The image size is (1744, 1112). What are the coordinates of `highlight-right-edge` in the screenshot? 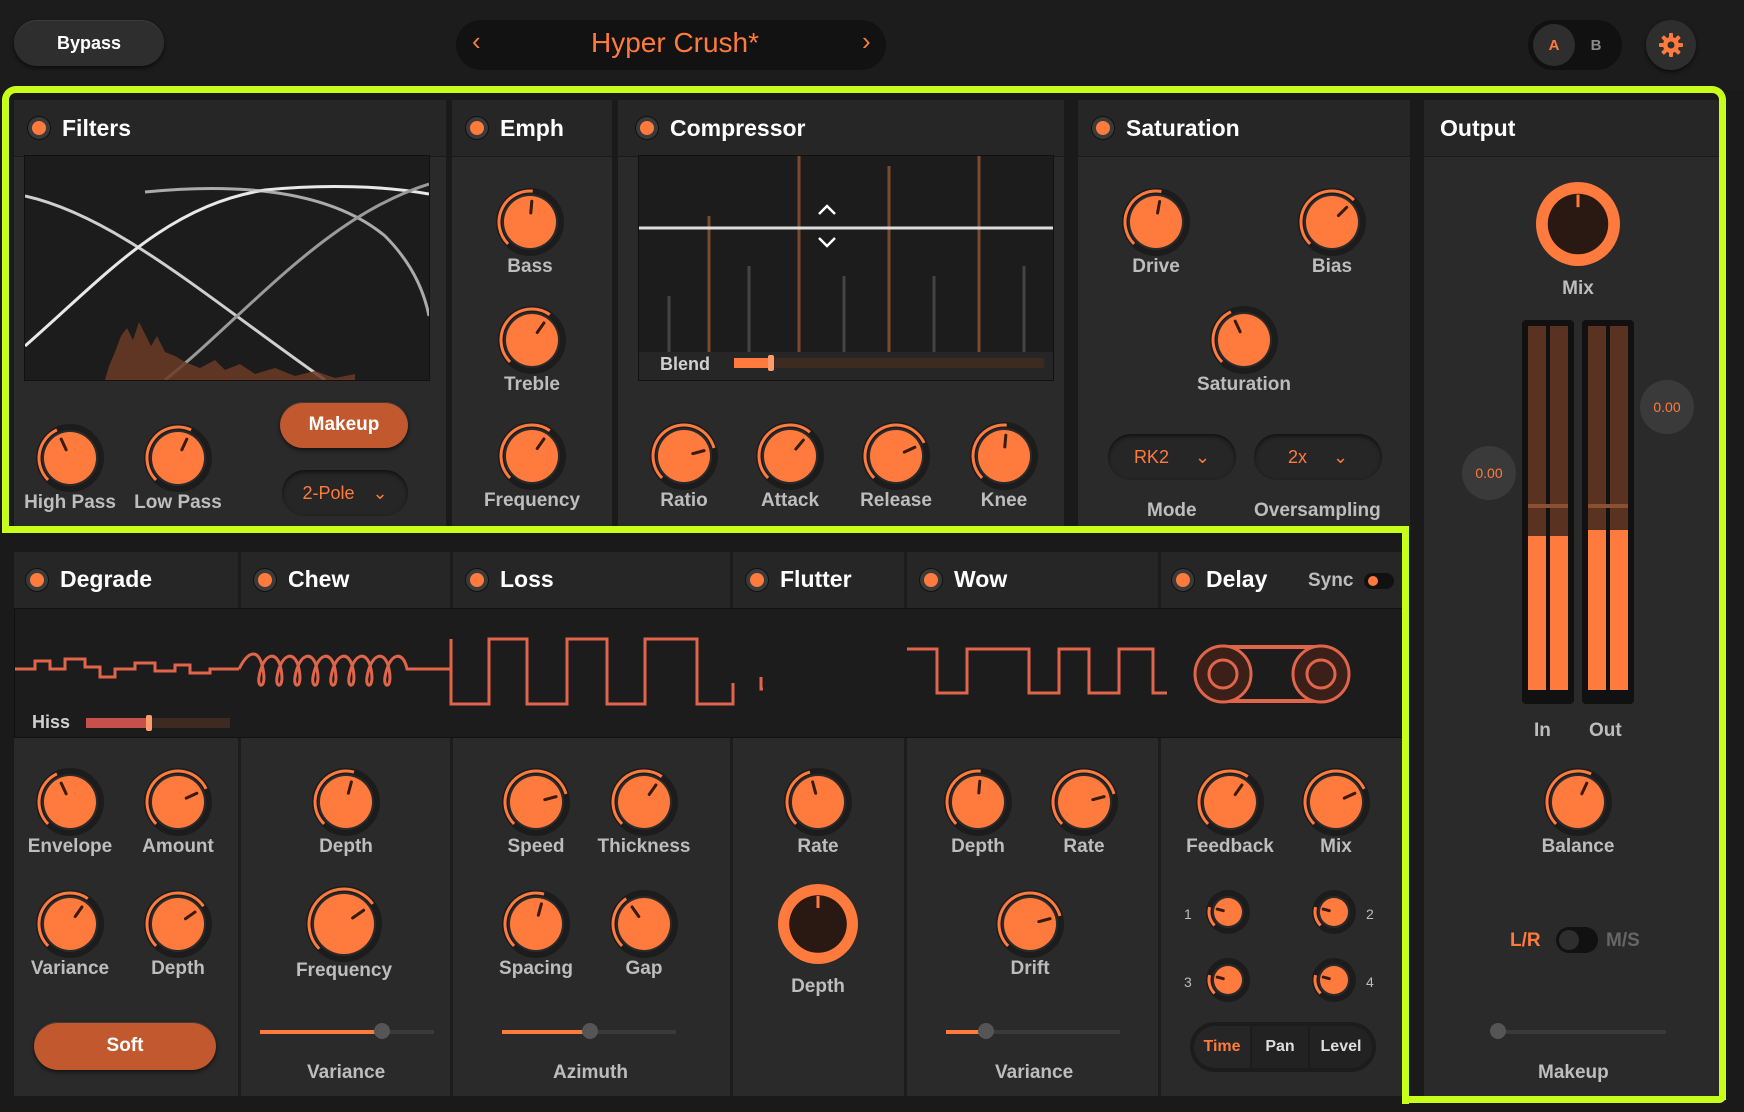 It's located at (1722, 813).